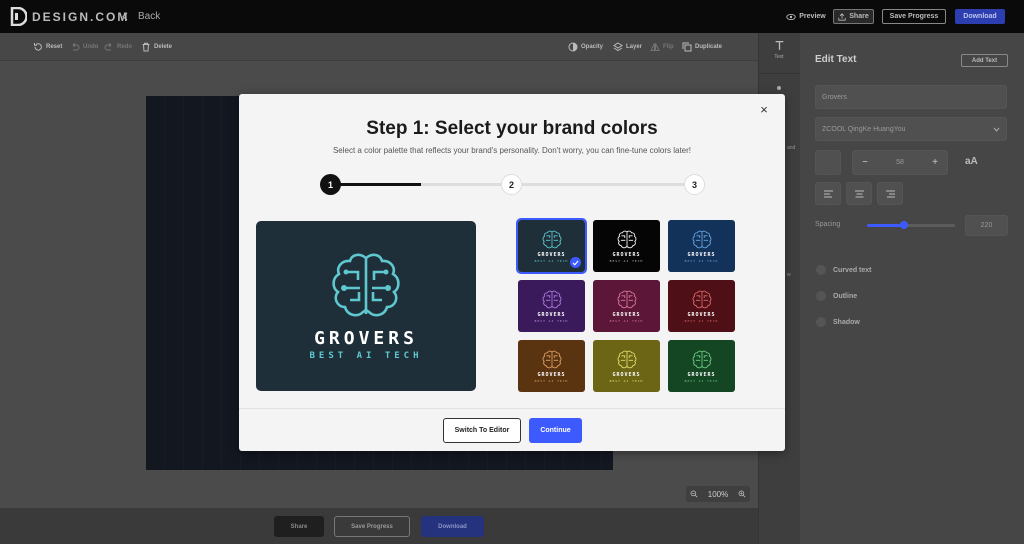 Image resolution: width=1024 pixels, height=544 pixels. Describe the element at coordinates (54, 47) in the screenshot. I see `reset-label: Reset` at that location.